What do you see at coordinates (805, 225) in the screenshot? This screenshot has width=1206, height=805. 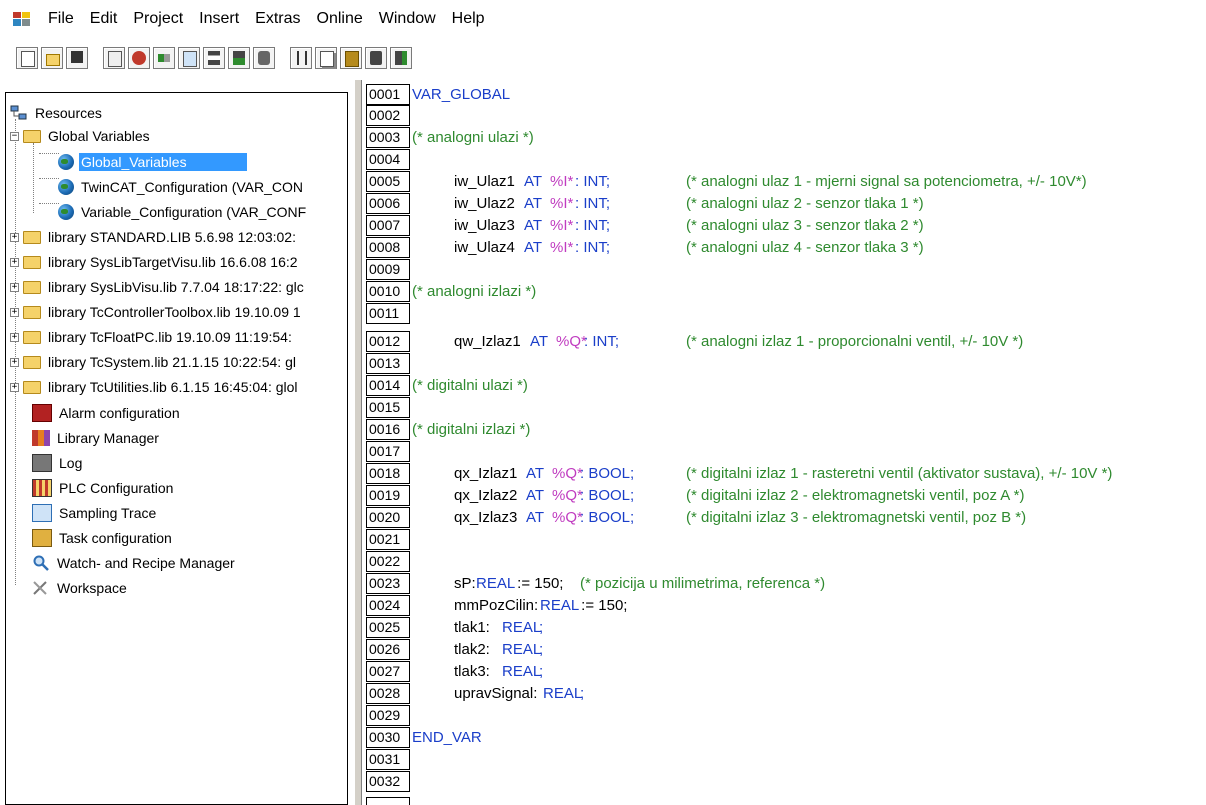 I see `code-comment: (* analogni ulaz 3 - senzor tlaka 2 *)` at bounding box center [805, 225].